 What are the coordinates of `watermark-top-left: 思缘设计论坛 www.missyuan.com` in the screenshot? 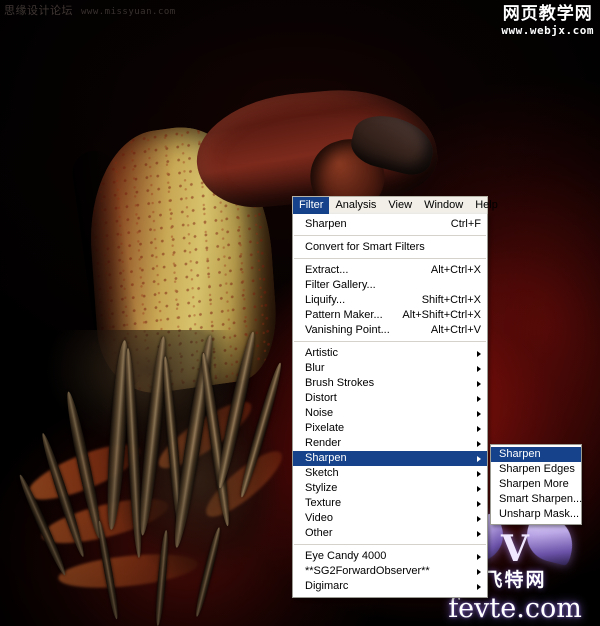 It's located at (90, 11).